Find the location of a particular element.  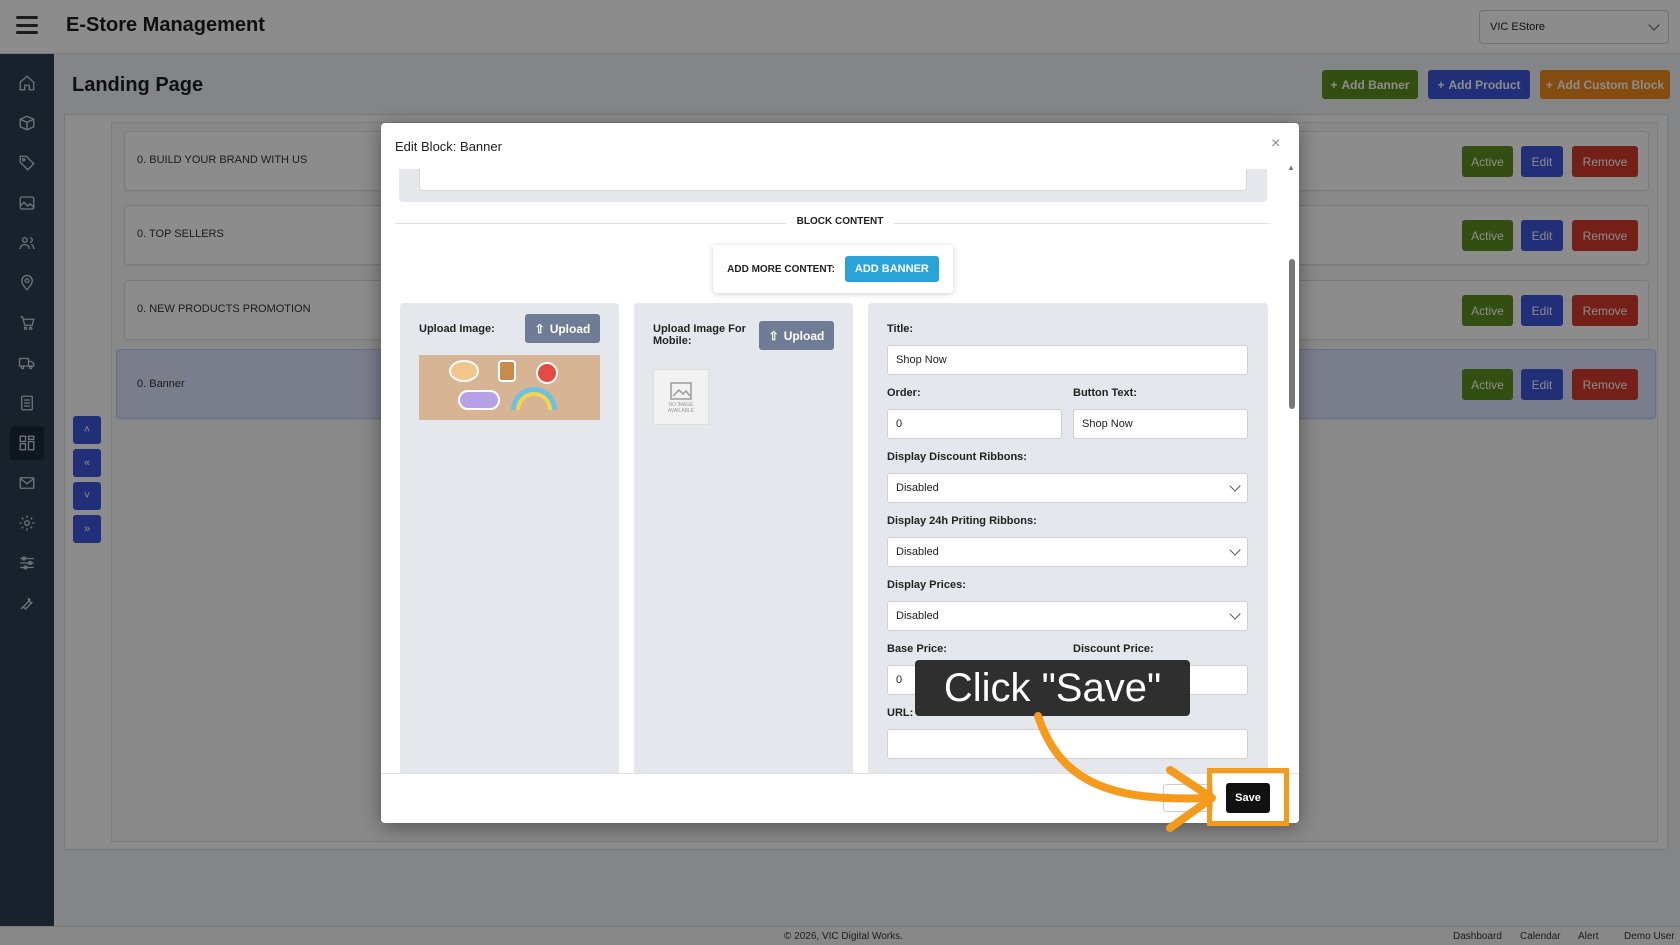

button-text-input: Shop Now is located at coordinates (1160, 424).